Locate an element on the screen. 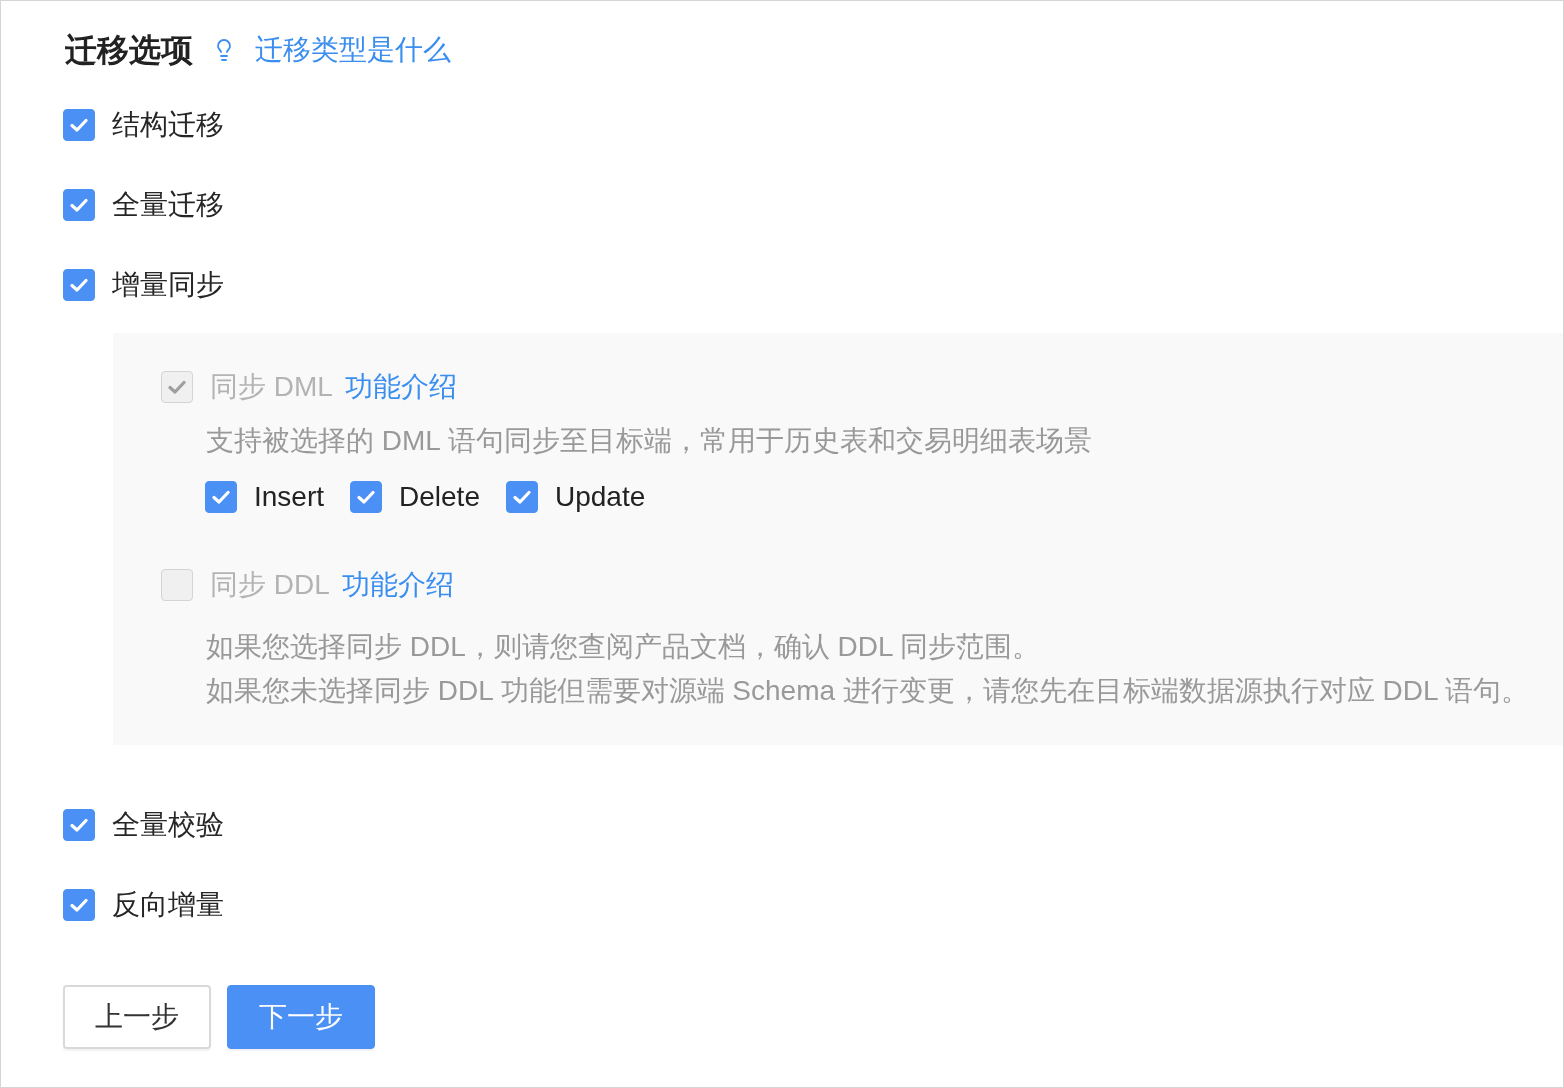 The width and height of the screenshot is (1564, 1088). operation-label: Update is located at coordinates (600, 497).